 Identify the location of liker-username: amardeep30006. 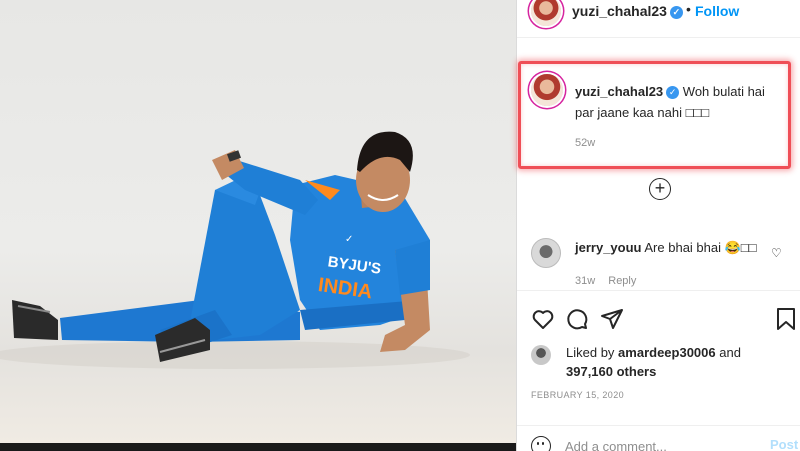
(667, 352).